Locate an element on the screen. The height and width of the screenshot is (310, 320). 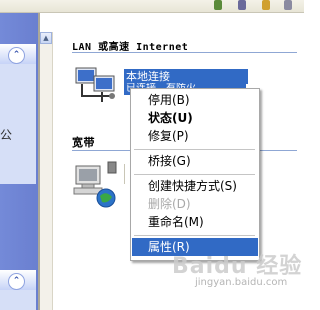
menu-item-bridge: 桥接(G) is located at coordinates (195, 161).